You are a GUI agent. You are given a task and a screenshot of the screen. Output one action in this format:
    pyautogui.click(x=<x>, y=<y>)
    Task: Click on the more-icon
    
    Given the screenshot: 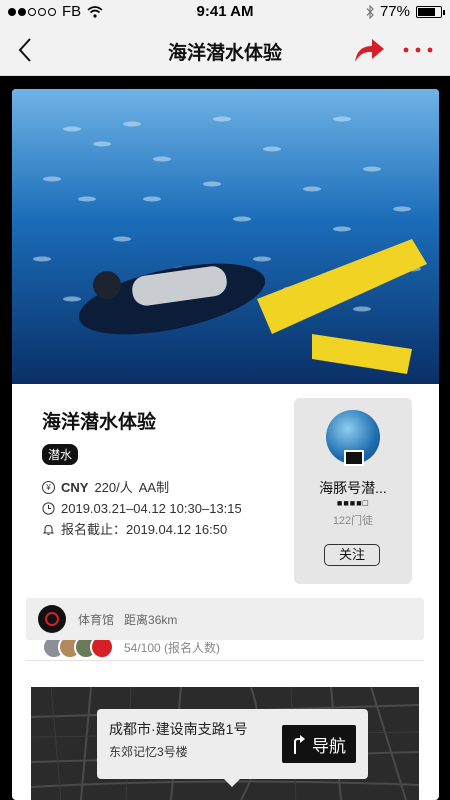 What is the action you would take?
    pyautogui.click(x=418, y=50)
    